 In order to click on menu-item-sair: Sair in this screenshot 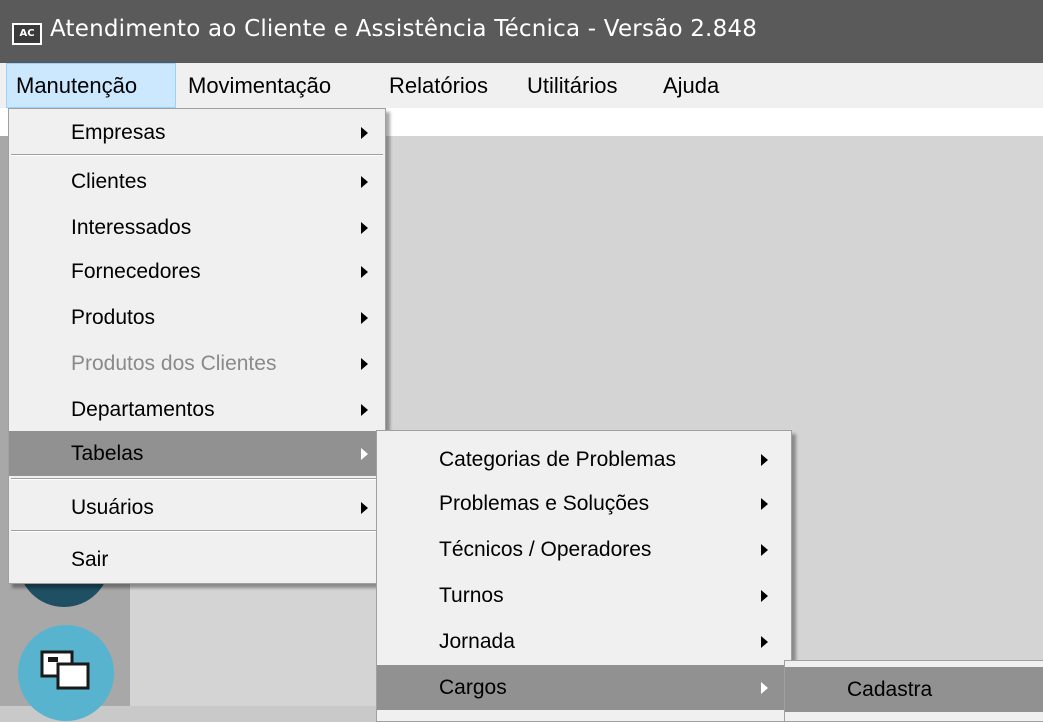, I will do `click(197, 559)`.